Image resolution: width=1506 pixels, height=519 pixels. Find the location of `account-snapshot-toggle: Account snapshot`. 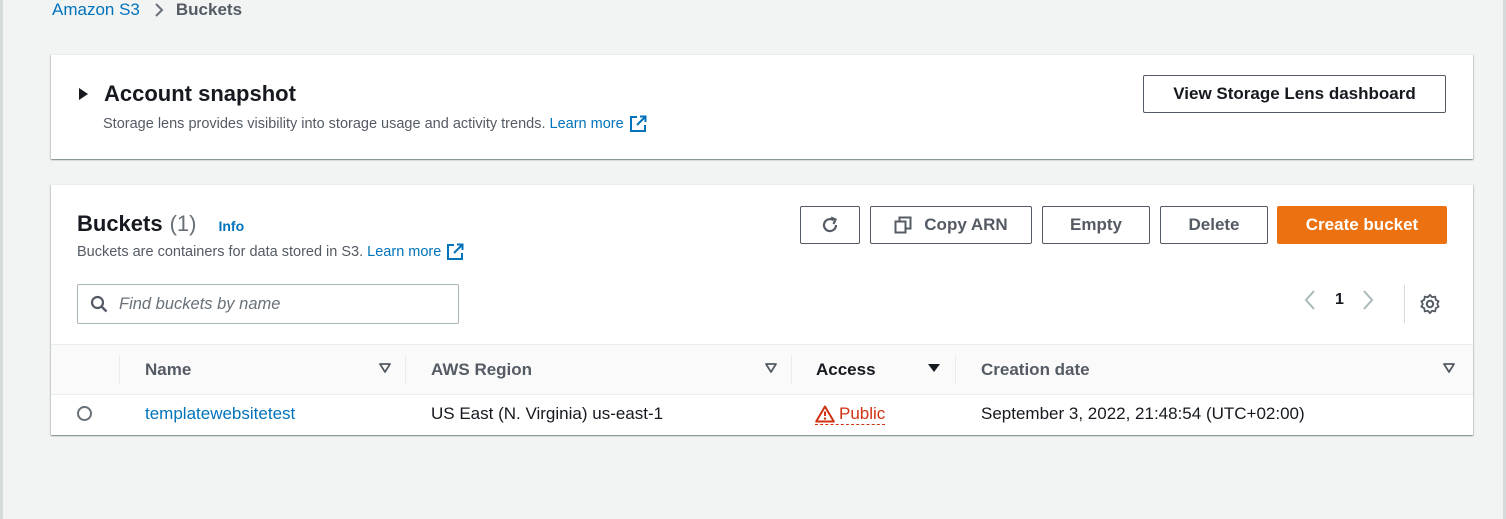

account-snapshot-toggle: Account snapshot is located at coordinates (187, 94).